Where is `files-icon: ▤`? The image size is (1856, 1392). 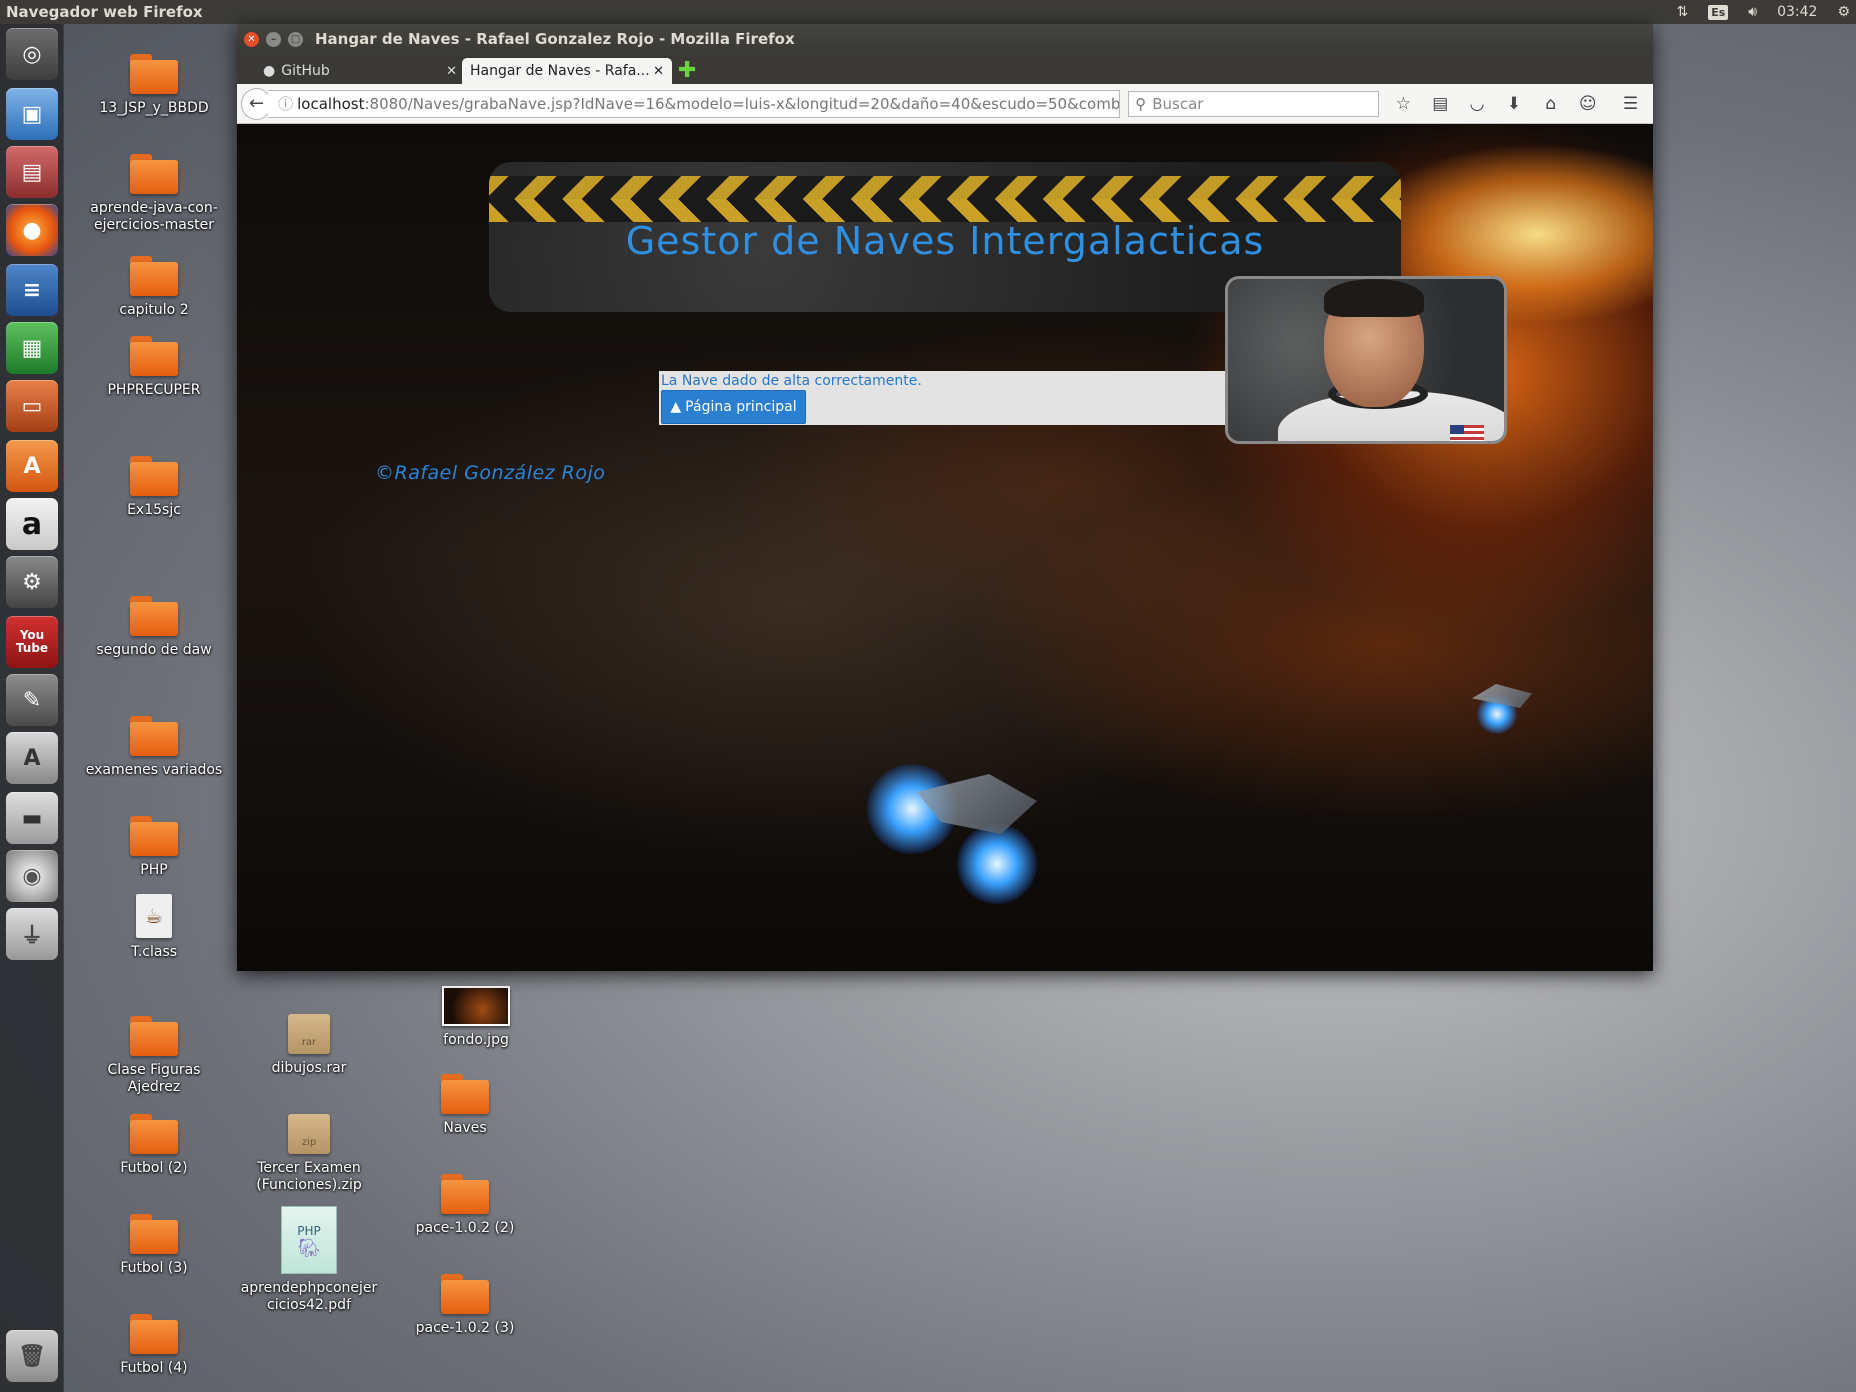
files-icon: ▤ is located at coordinates (32, 172).